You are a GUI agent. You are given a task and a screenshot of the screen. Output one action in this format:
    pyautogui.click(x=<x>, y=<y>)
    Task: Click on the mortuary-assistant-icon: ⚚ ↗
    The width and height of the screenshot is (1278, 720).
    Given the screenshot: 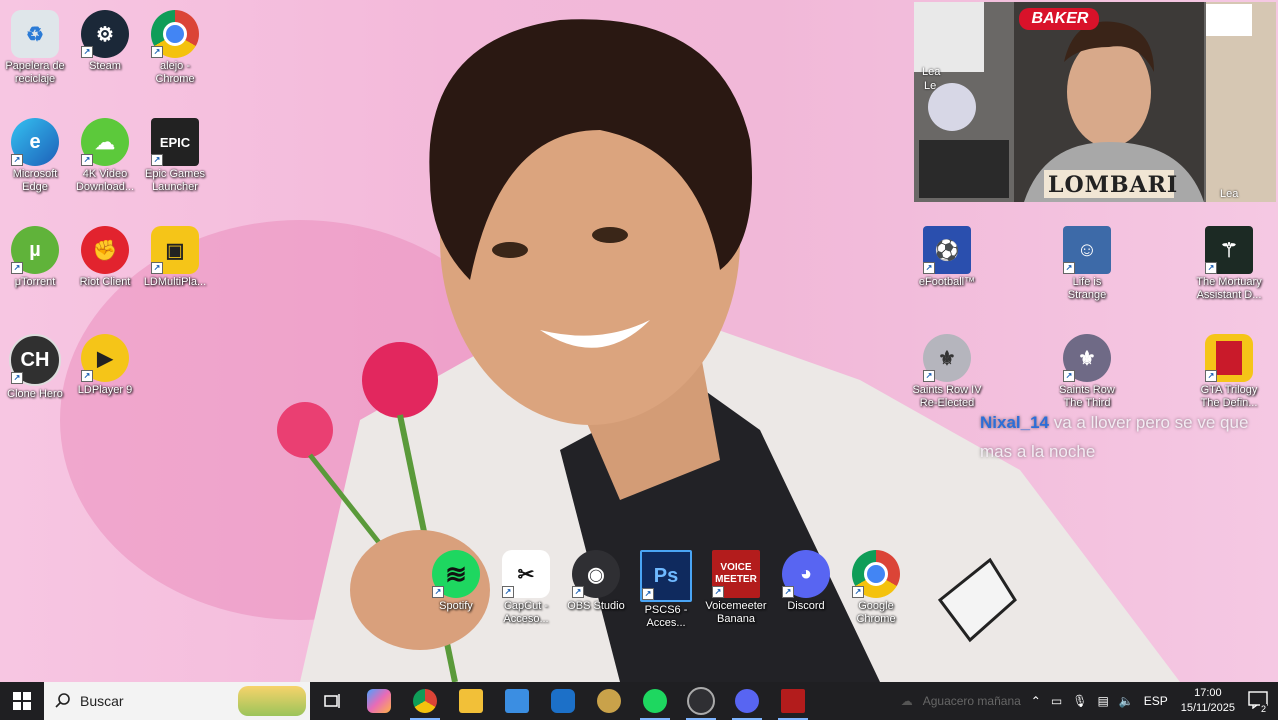 What is the action you would take?
    pyautogui.click(x=1229, y=250)
    